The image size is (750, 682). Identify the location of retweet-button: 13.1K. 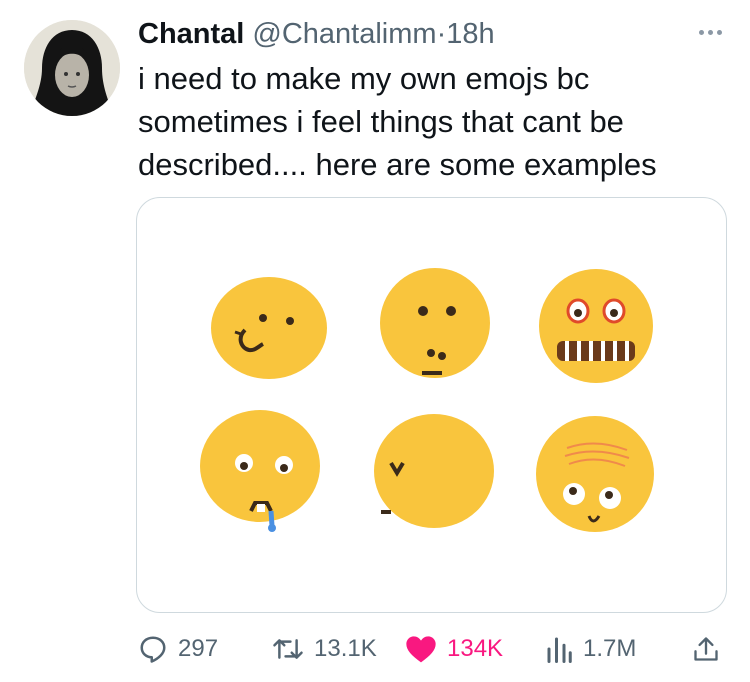
(324, 649).